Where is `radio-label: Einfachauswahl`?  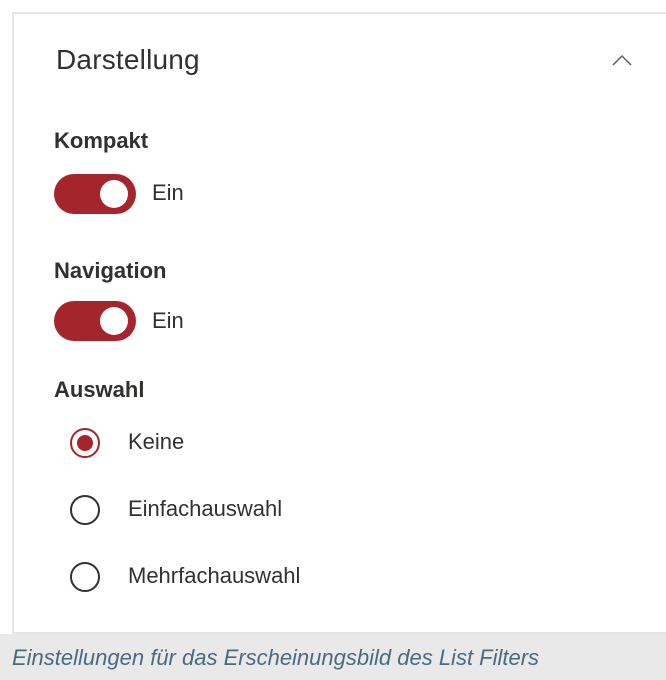
radio-label: Einfachauswahl is located at coordinates (205, 508).